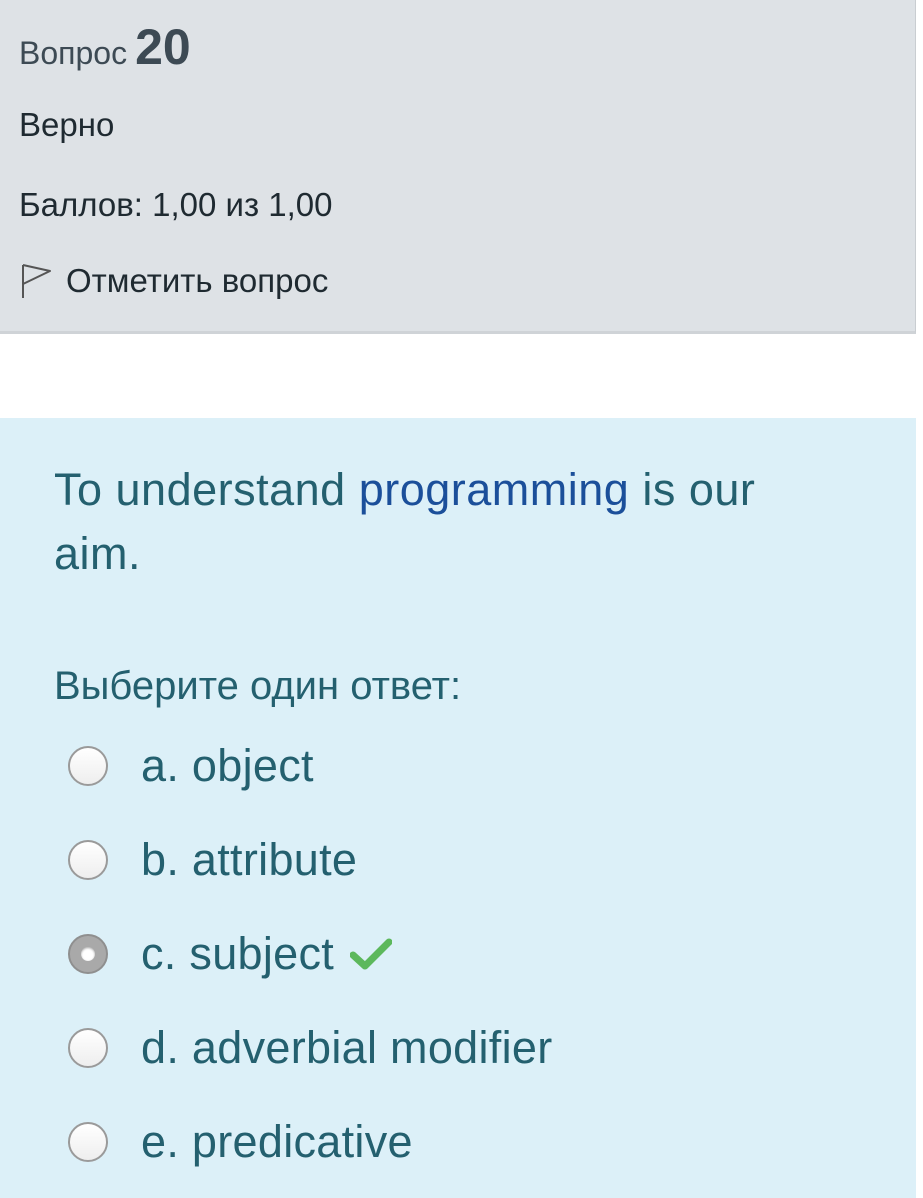 Image resolution: width=923 pixels, height=1198 pixels. What do you see at coordinates (88, 954) in the screenshot?
I see `radio-button-selected` at bounding box center [88, 954].